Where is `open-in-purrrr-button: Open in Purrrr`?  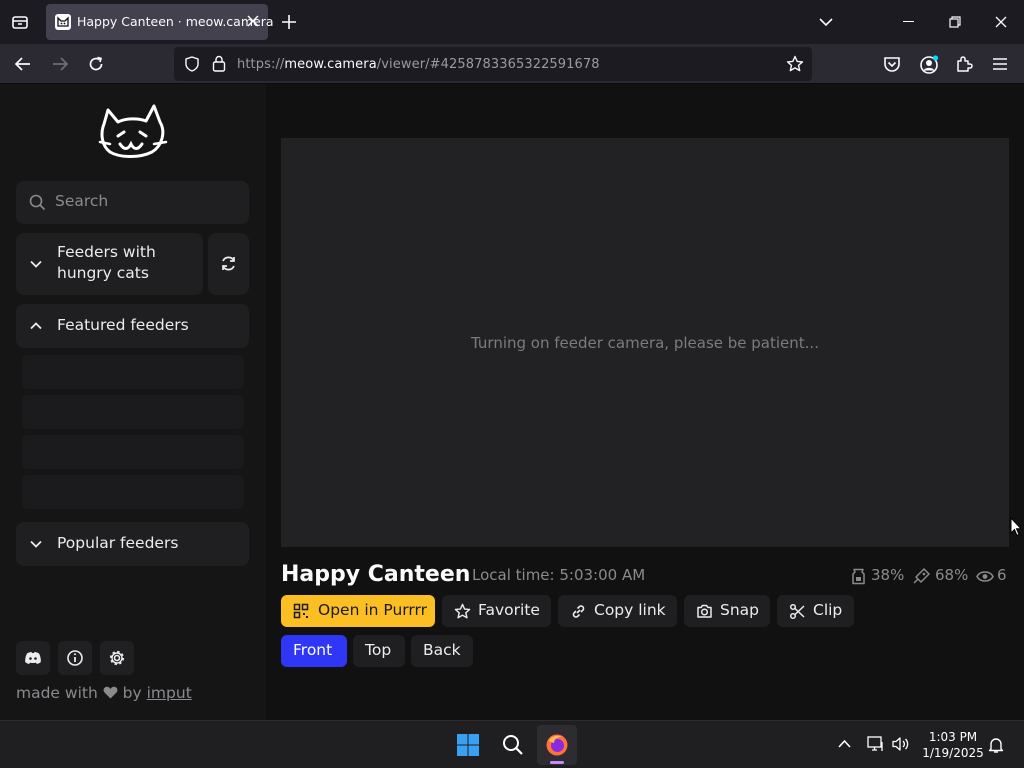 open-in-purrrr-button: Open in Purrrr is located at coordinates (358, 611).